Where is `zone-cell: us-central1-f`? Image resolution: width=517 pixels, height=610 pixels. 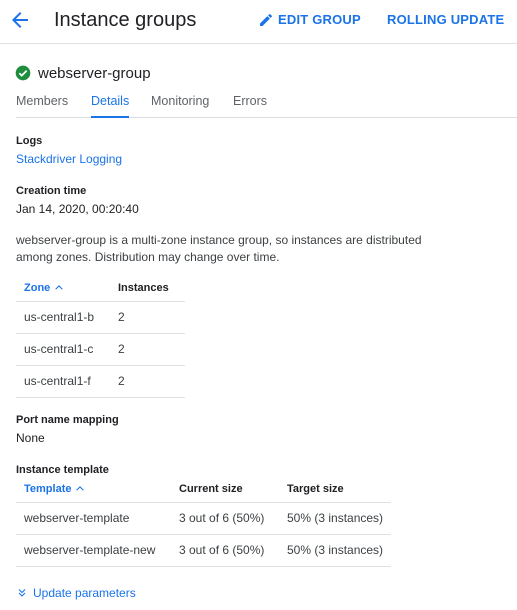 zone-cell: us-central1-f is located at coordinates (63, 381).